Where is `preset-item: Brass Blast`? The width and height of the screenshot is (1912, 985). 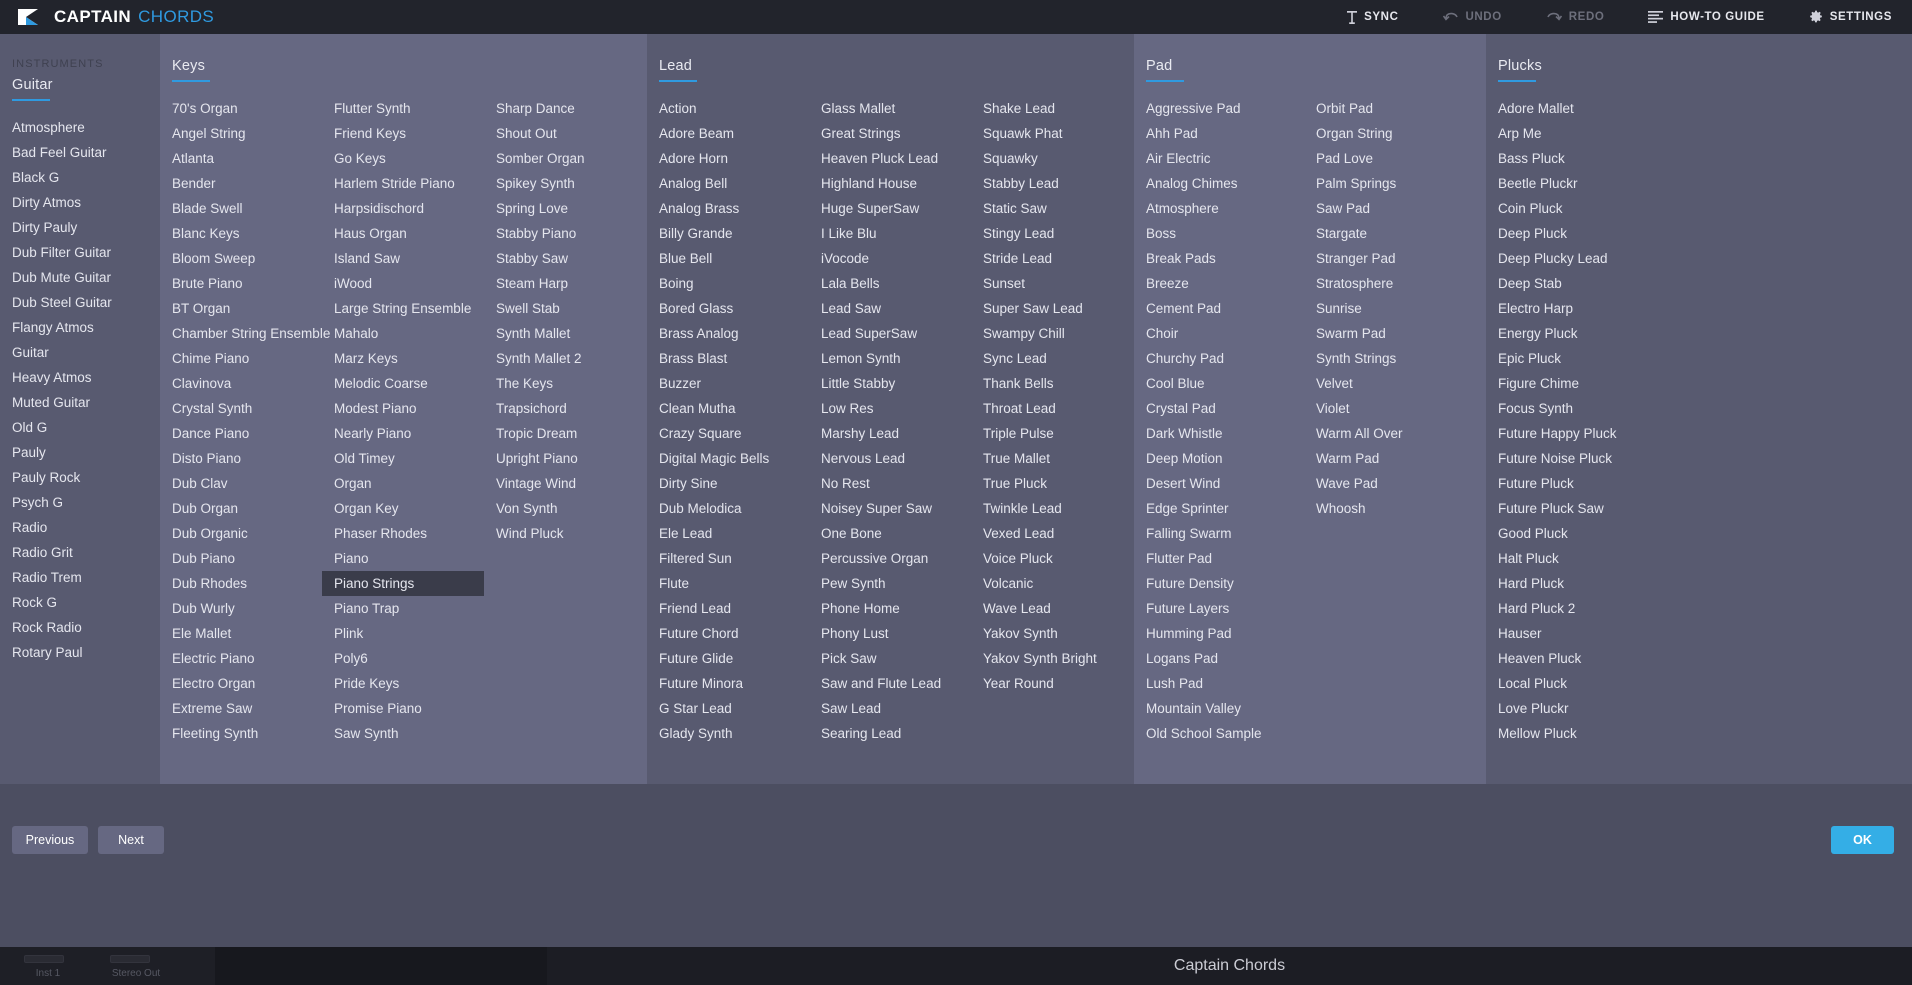
preset-item: Brass Blast is located at coordinates (728, 358).